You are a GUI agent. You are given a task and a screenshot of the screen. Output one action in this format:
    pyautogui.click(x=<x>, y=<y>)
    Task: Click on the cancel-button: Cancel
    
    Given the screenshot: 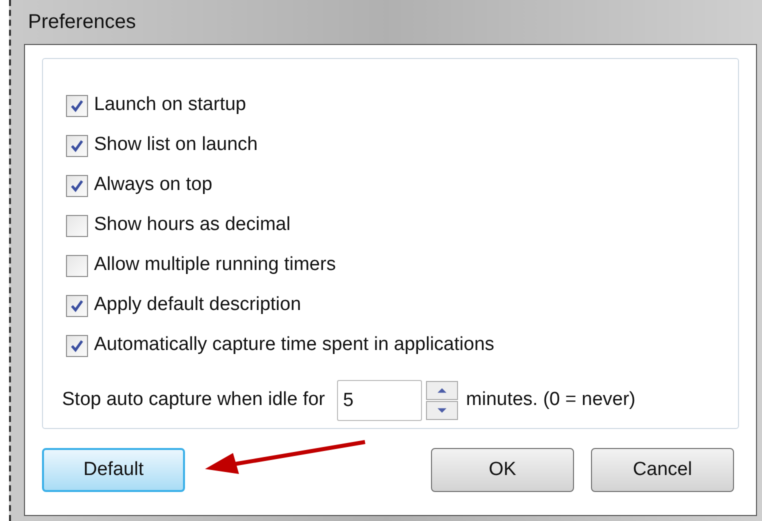 What is the action you would take?
    pyautogui.click(x=662, y=470)
    